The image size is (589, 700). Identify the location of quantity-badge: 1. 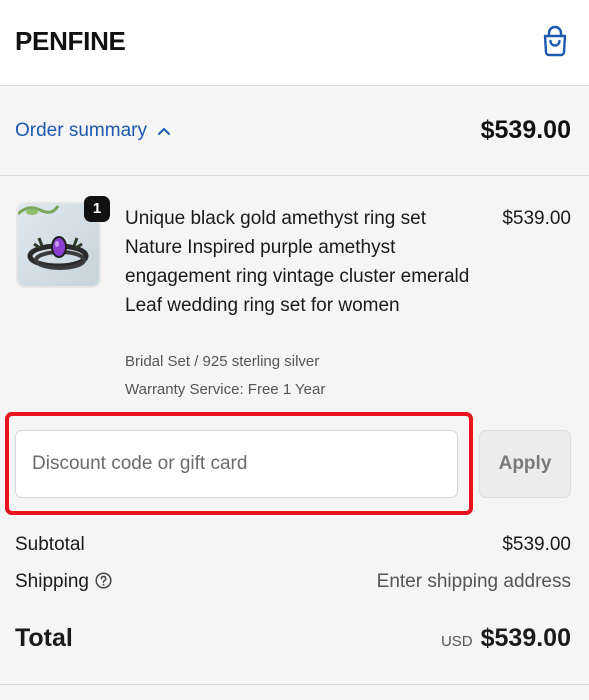
(97, 209).